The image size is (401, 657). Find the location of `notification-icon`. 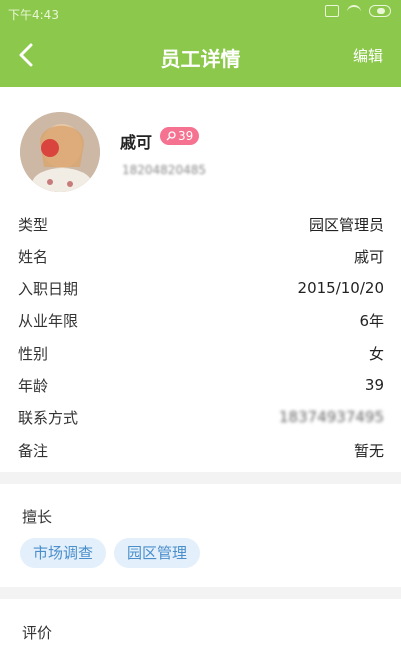

notification-icon is located at coordinates (332, 11).